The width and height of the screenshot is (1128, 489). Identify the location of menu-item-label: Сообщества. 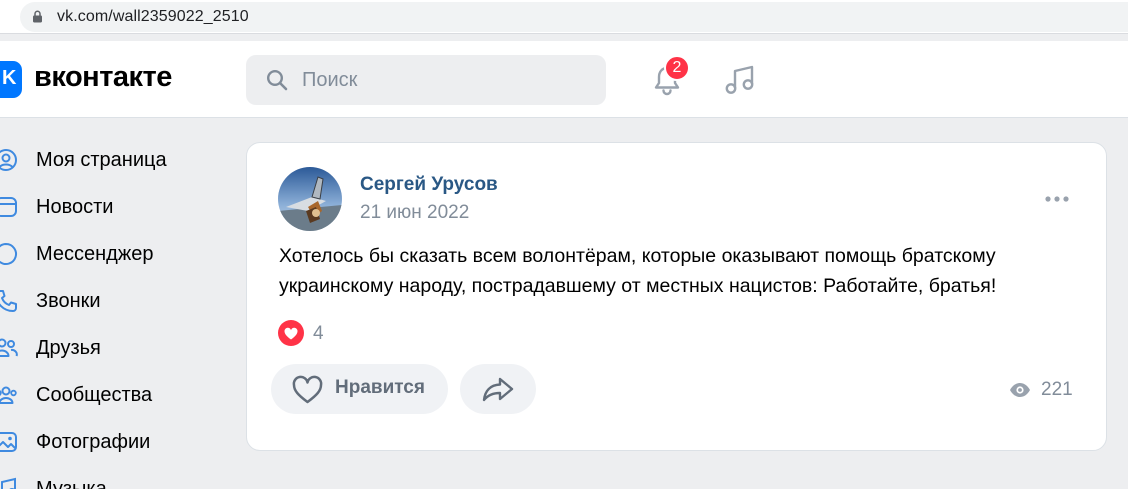
(94, 395).